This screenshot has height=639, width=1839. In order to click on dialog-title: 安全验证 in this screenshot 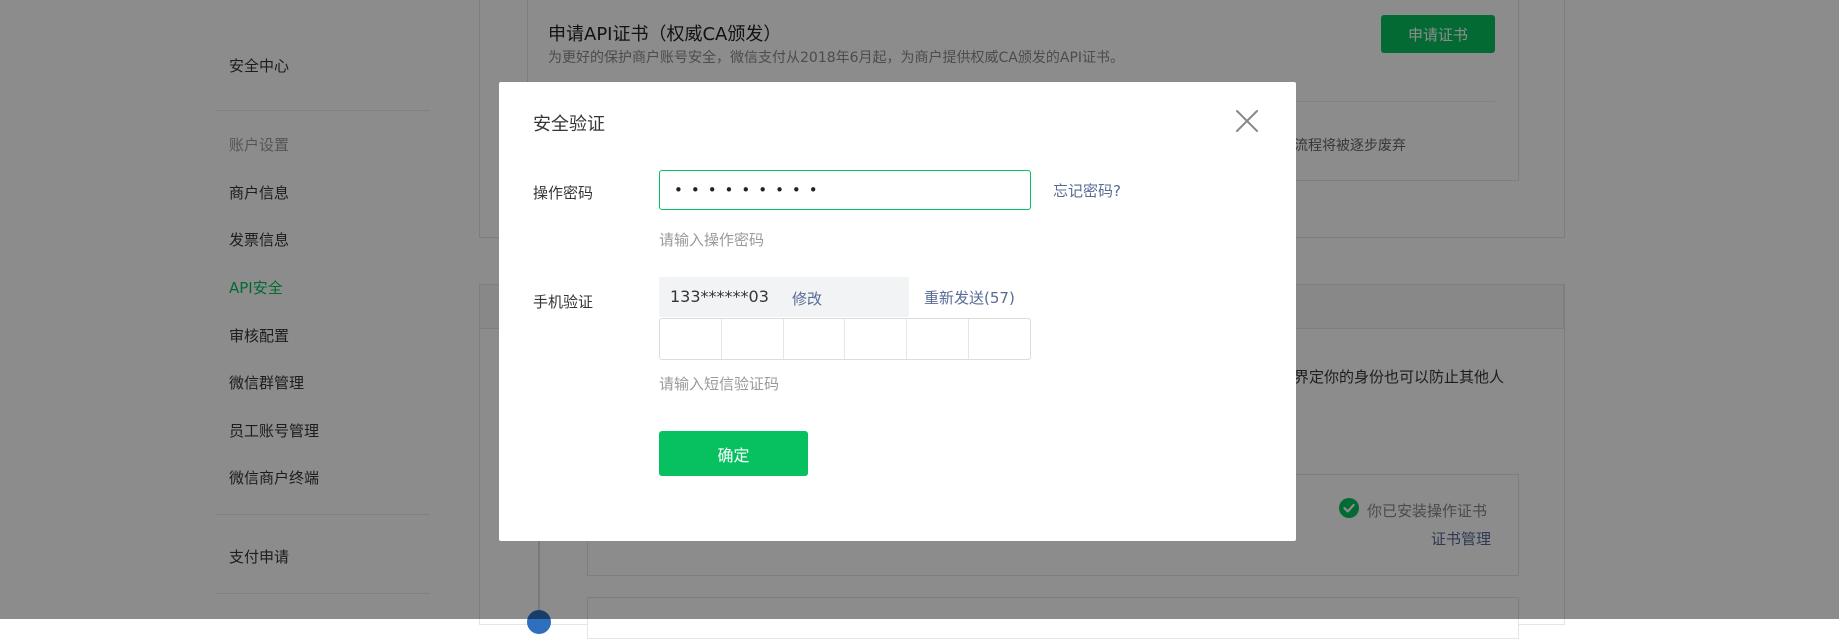, I will do `click(569, 124)`.